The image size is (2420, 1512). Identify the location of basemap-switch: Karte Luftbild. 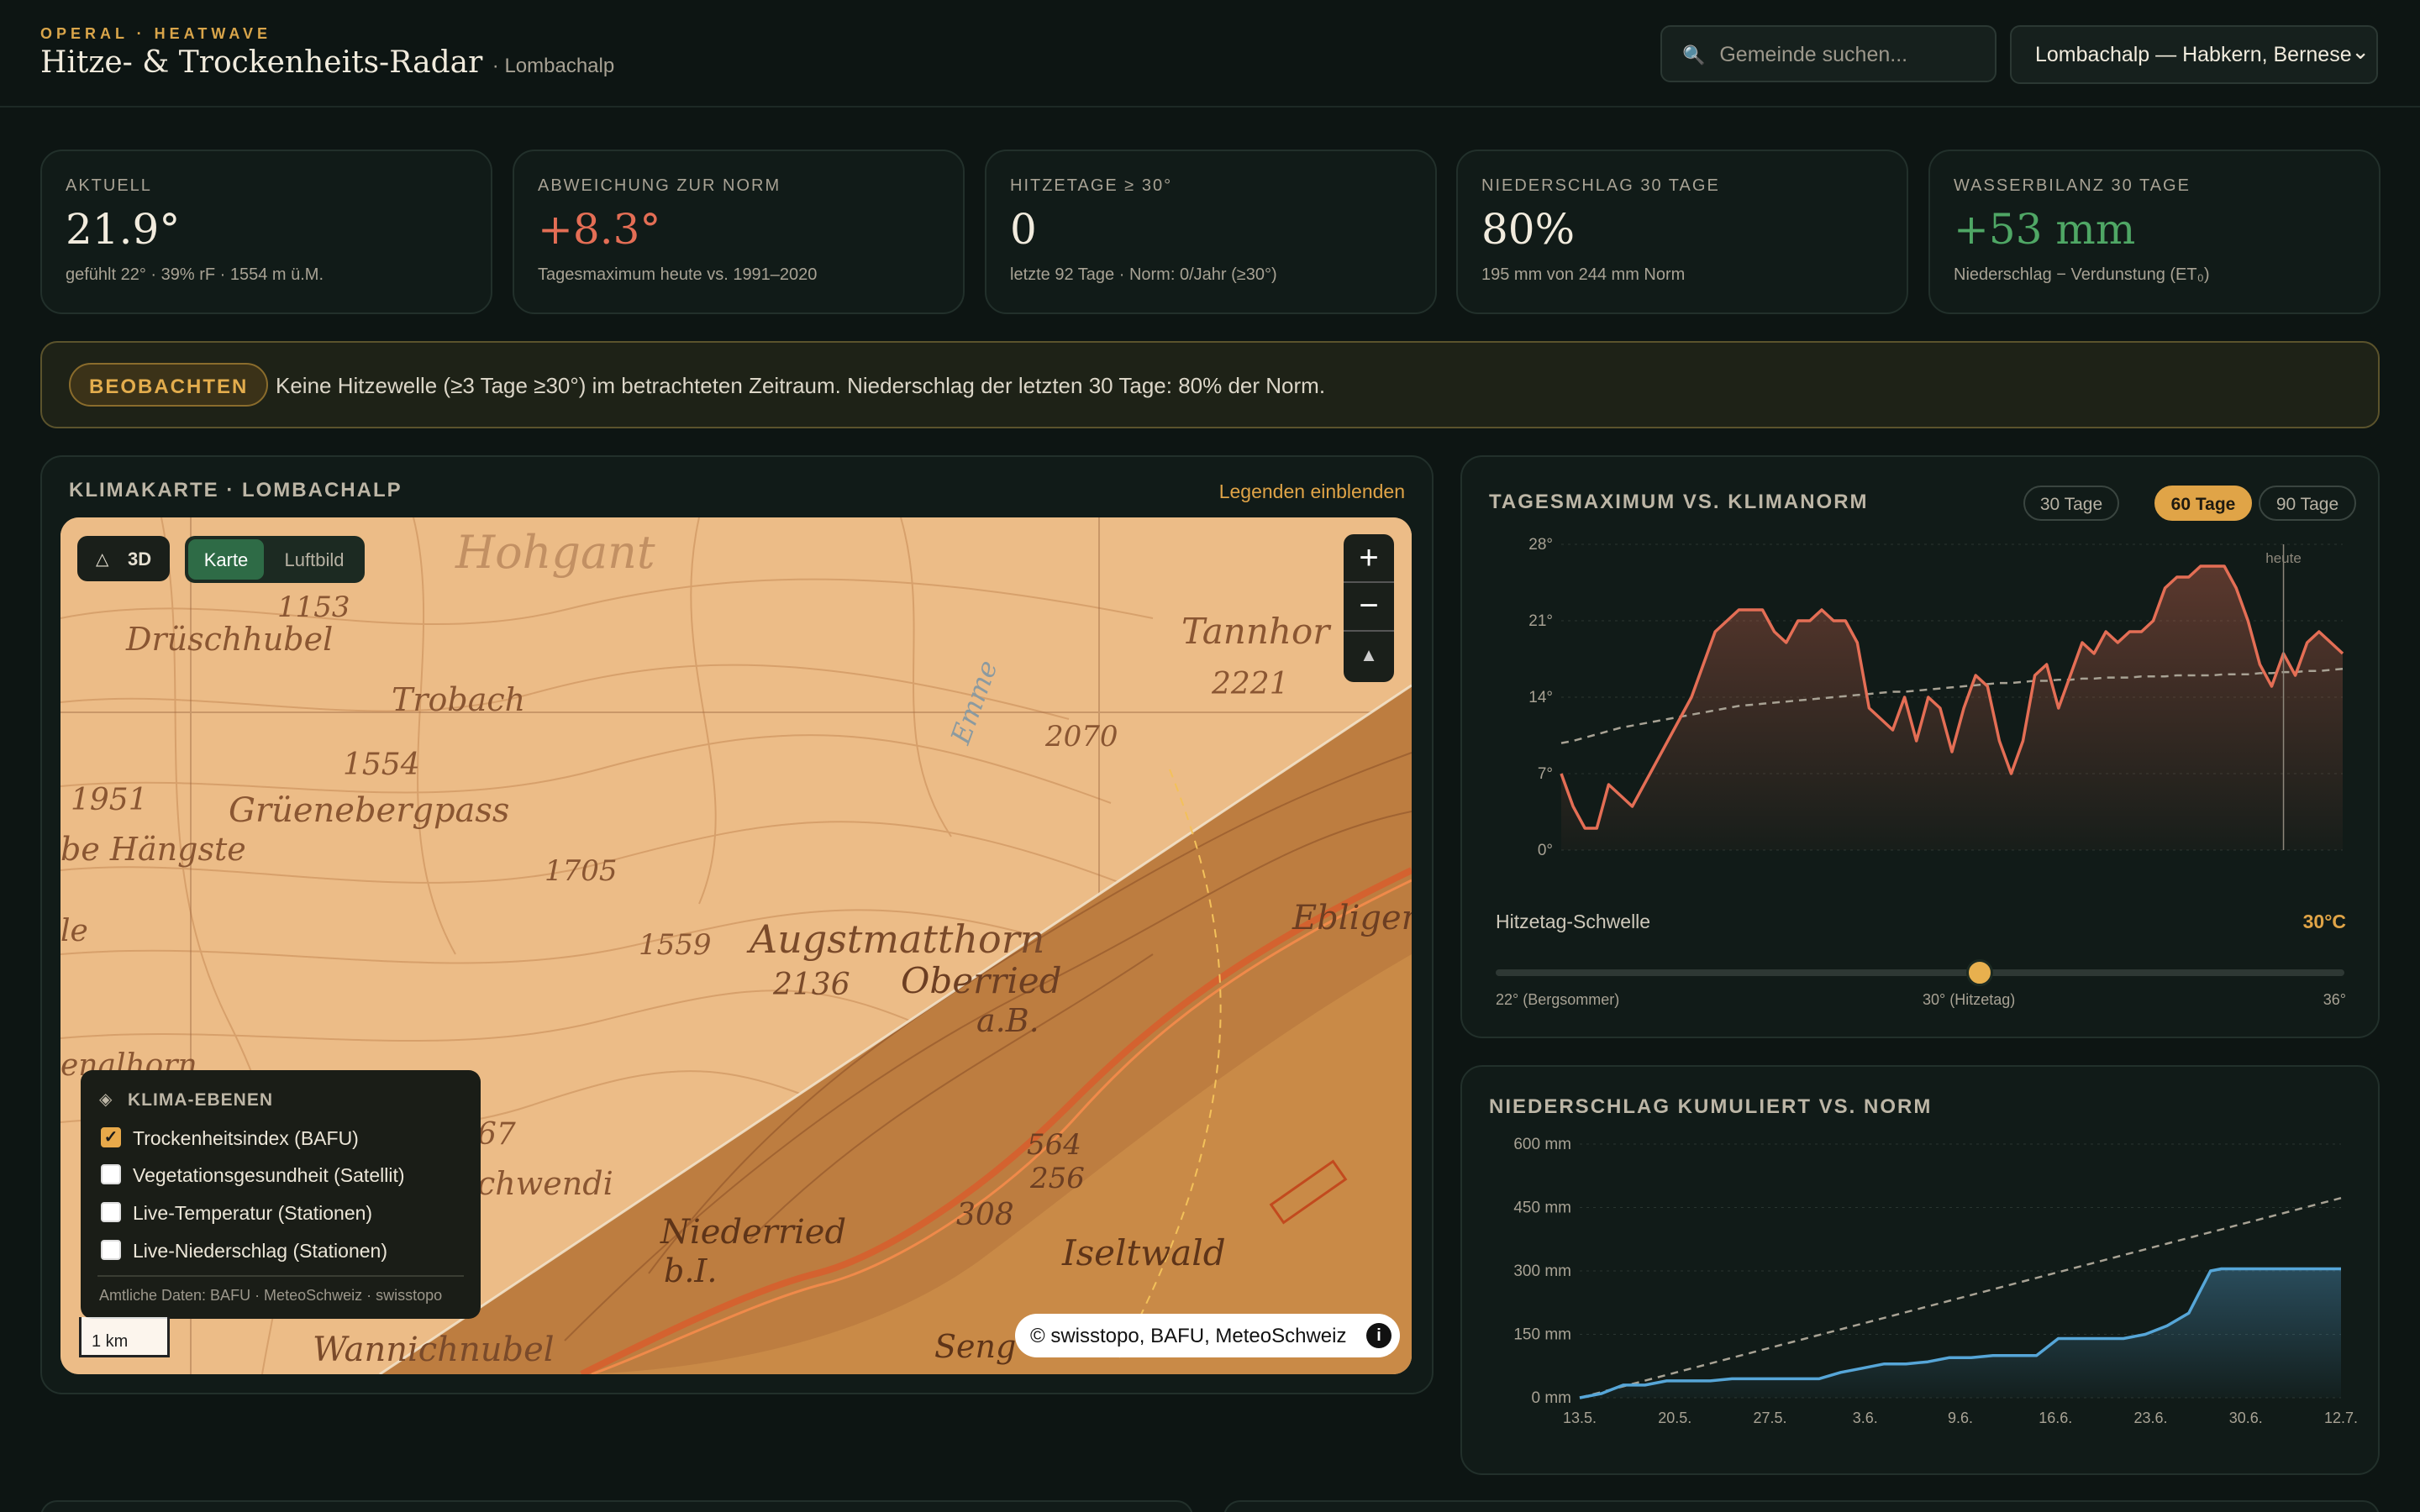
(275, 559).